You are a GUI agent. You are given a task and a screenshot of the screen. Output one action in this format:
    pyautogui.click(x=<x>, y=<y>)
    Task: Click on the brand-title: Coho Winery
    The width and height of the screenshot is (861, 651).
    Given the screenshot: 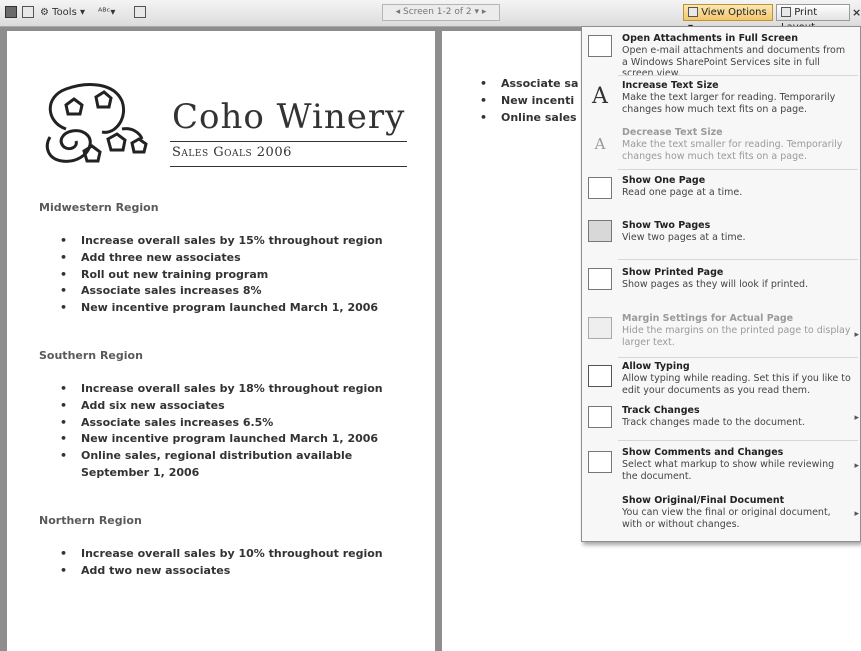 What is the action you would take?
    pyautogui.click(x=289, y=117)
    